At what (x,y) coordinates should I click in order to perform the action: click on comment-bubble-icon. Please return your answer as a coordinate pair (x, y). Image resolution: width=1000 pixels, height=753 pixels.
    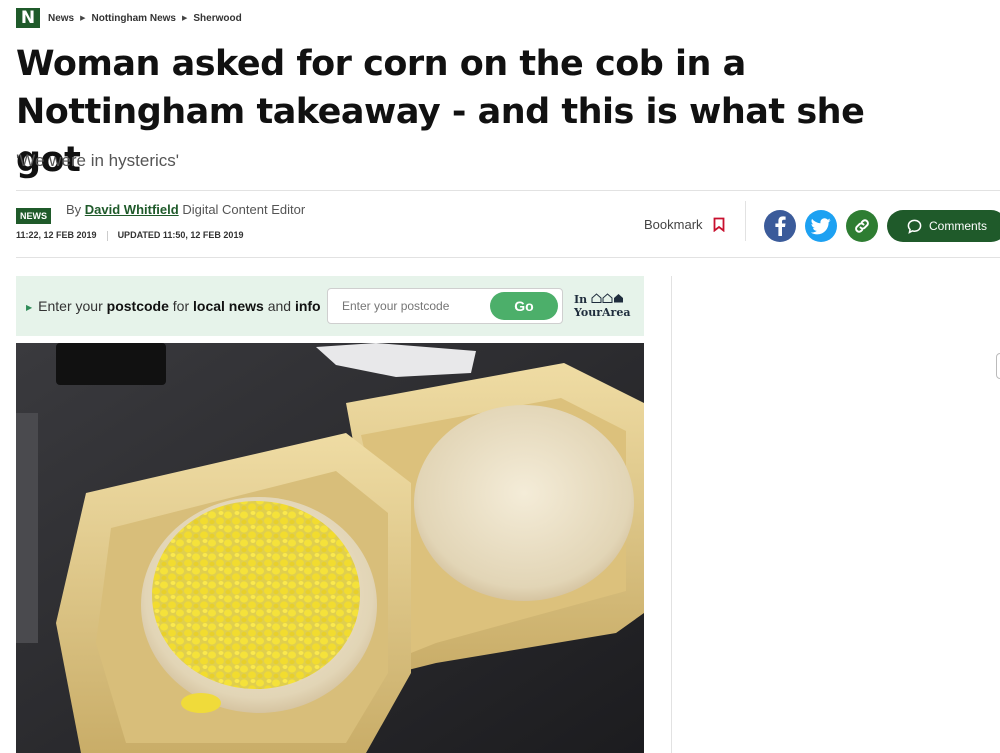
    Looking at the image, I should click on (914, 226).